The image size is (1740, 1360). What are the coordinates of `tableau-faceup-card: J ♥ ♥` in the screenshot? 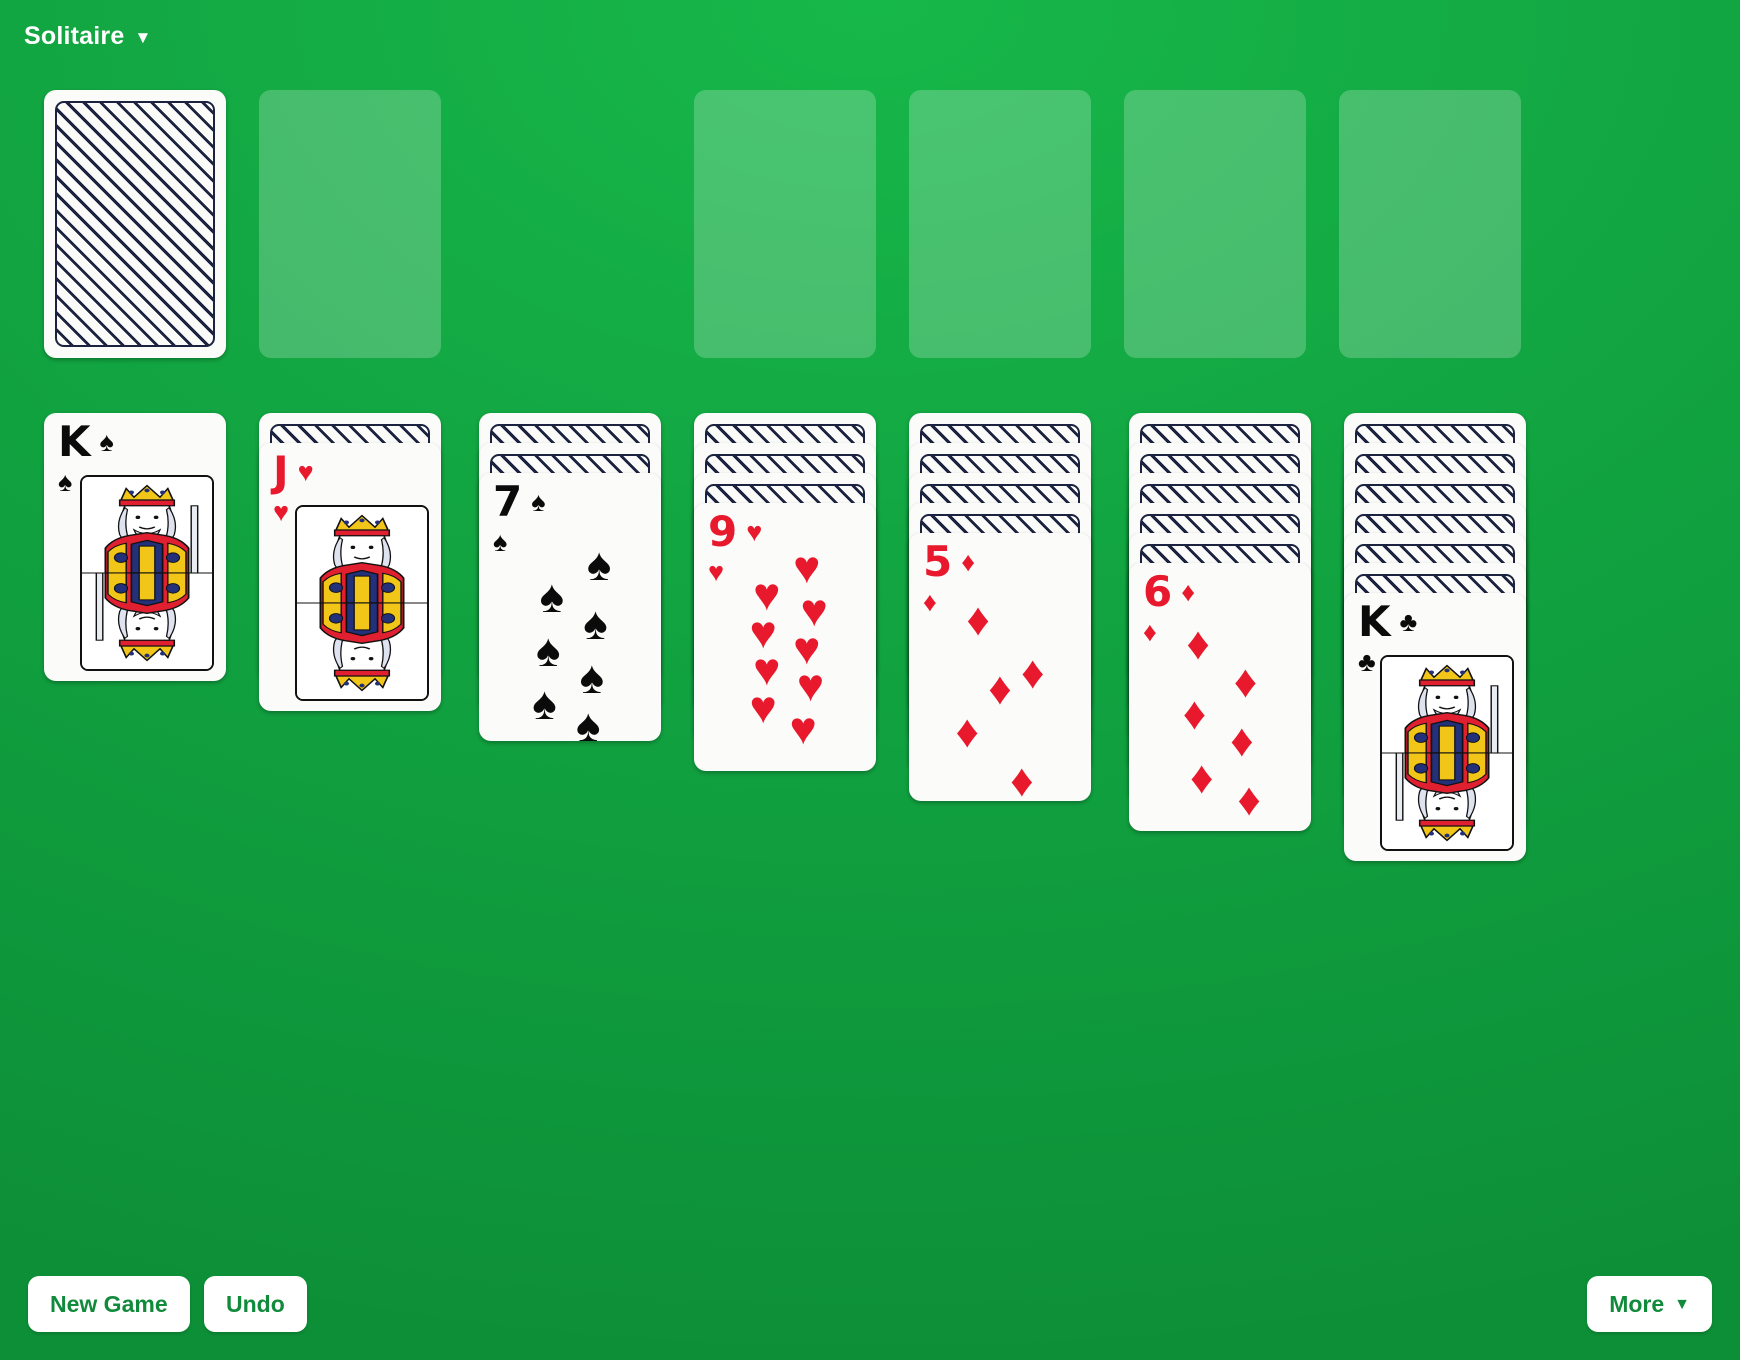 It's located at (350, 577).